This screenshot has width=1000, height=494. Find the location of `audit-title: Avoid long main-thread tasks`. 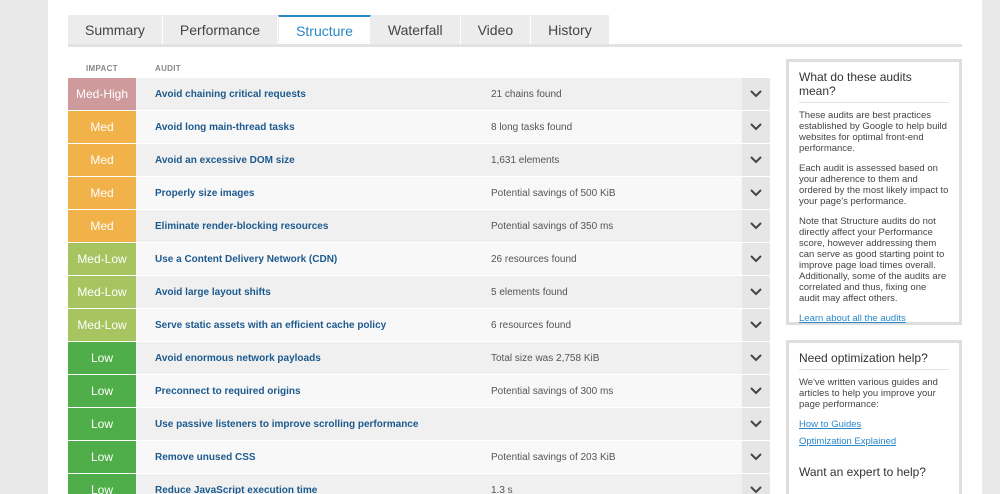

audit-title: Avoid long main-thread tasks is located at coordinates (313, 127).